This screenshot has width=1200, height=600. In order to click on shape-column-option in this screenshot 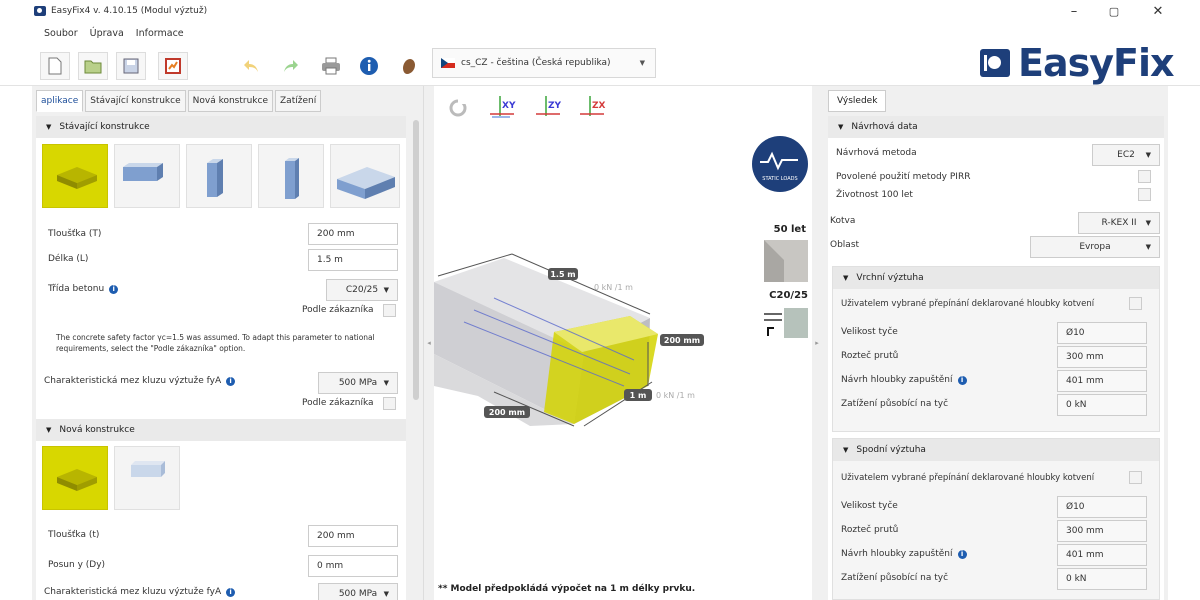, I will do `click(291, 176)`.